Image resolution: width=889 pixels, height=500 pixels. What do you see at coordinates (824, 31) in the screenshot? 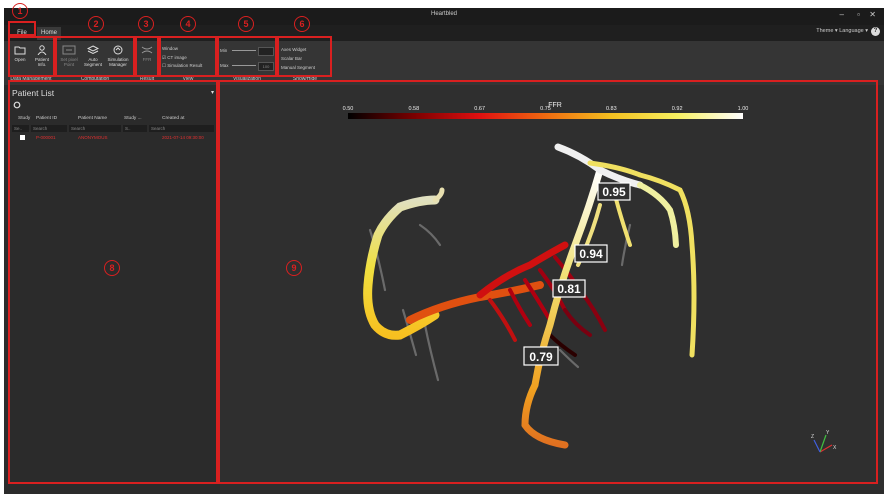
I see `theme-menu: Theme` at bounding box center [824, 31].